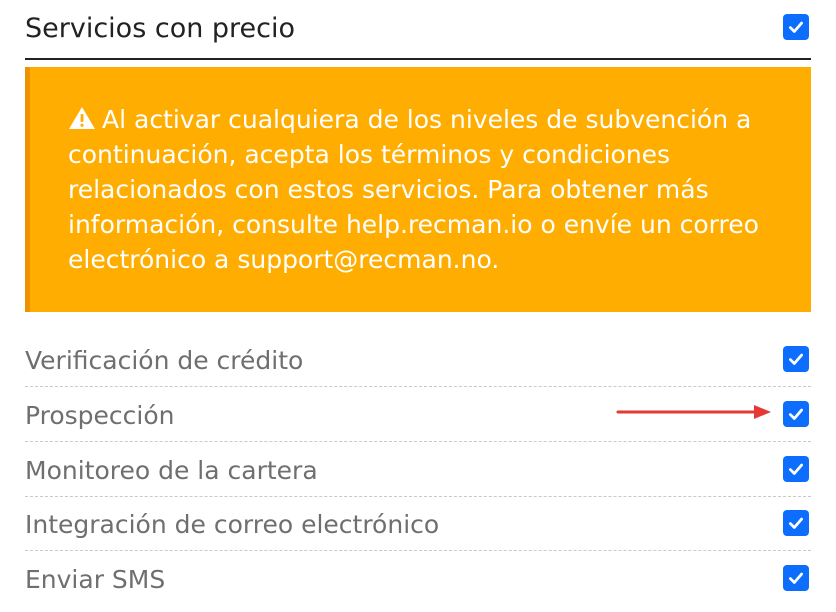 This screenshot has height=612, width=836. I want to click on section-title: Servicios con precio, so click(160, 28).